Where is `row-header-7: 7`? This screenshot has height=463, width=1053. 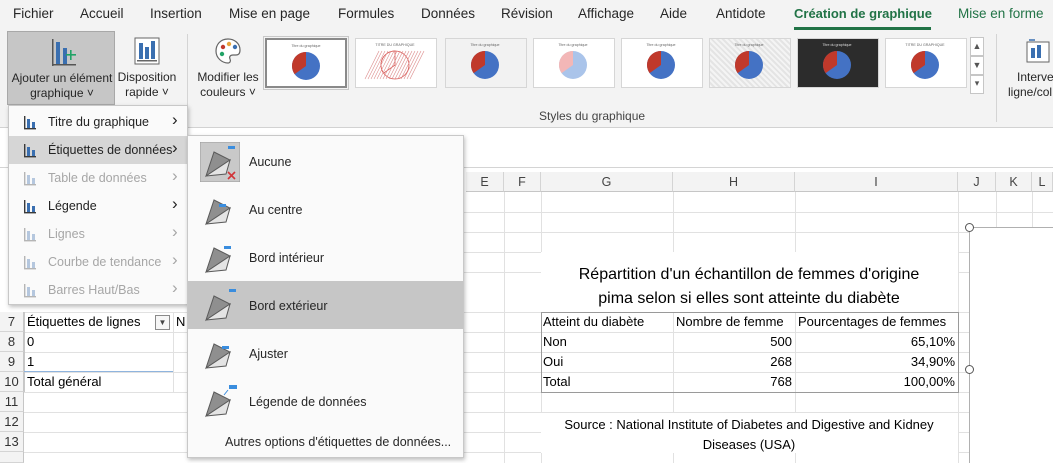
row-header-7: 7 is located at coordinates (12, 322).